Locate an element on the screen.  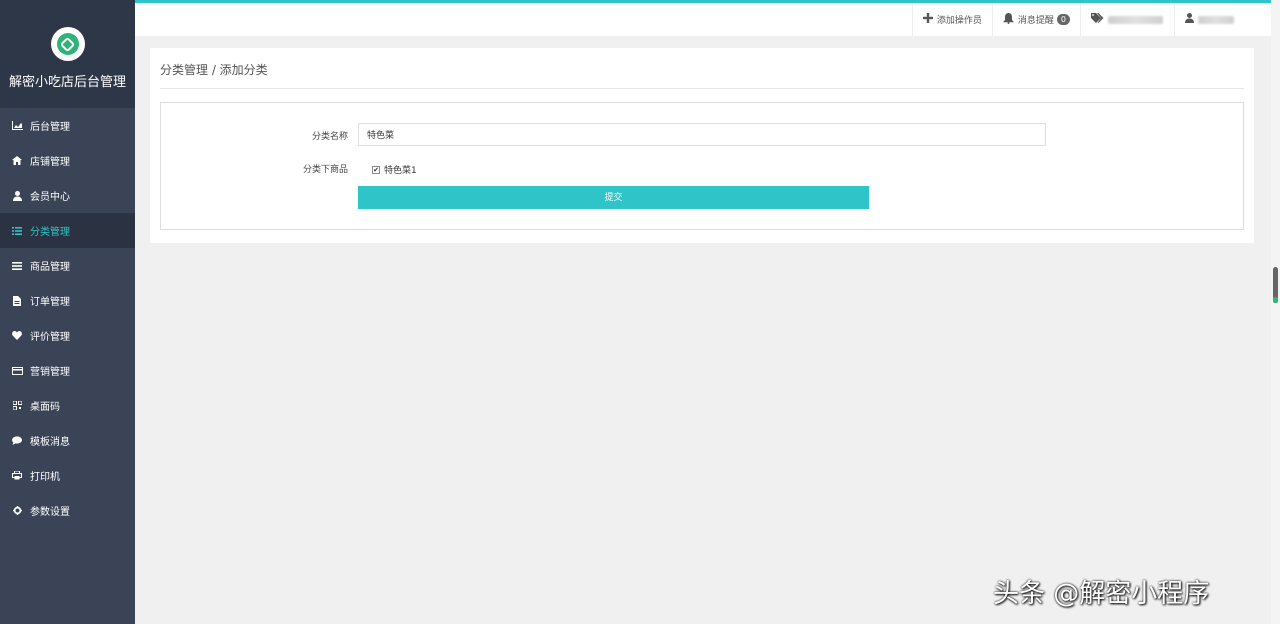
category-products-label: 分类下商品 is located at coordinates (325, 170).